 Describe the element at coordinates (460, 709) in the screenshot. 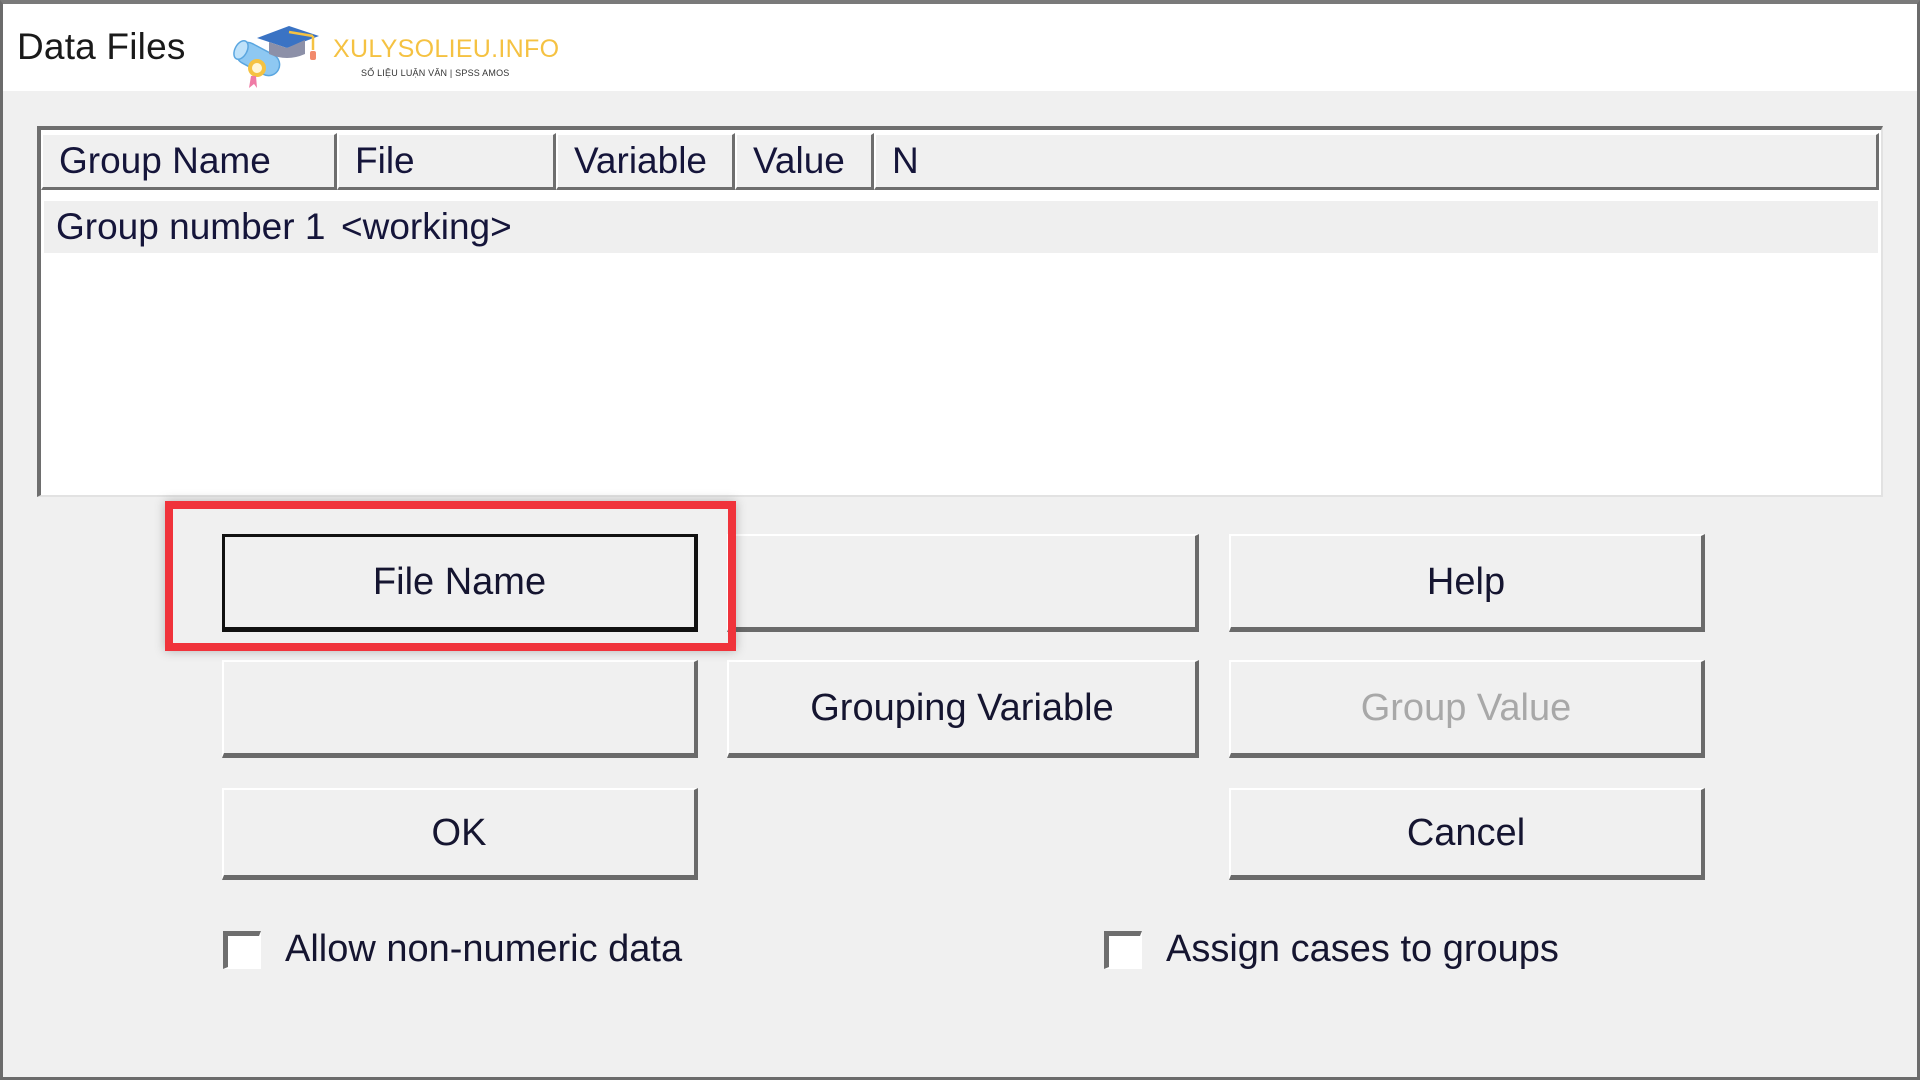

I see `blank-button-middle` at that location.